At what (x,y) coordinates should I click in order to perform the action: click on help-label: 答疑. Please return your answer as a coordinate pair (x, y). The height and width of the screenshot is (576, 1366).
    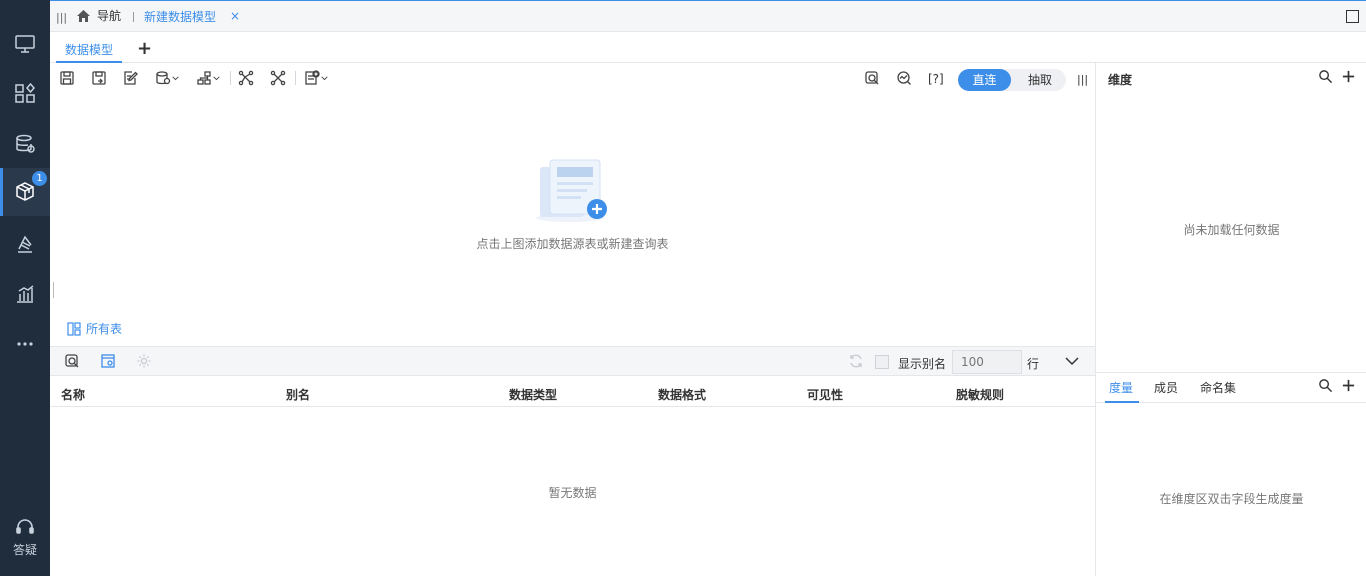
    Looking at the image, I should click on (24, 550).